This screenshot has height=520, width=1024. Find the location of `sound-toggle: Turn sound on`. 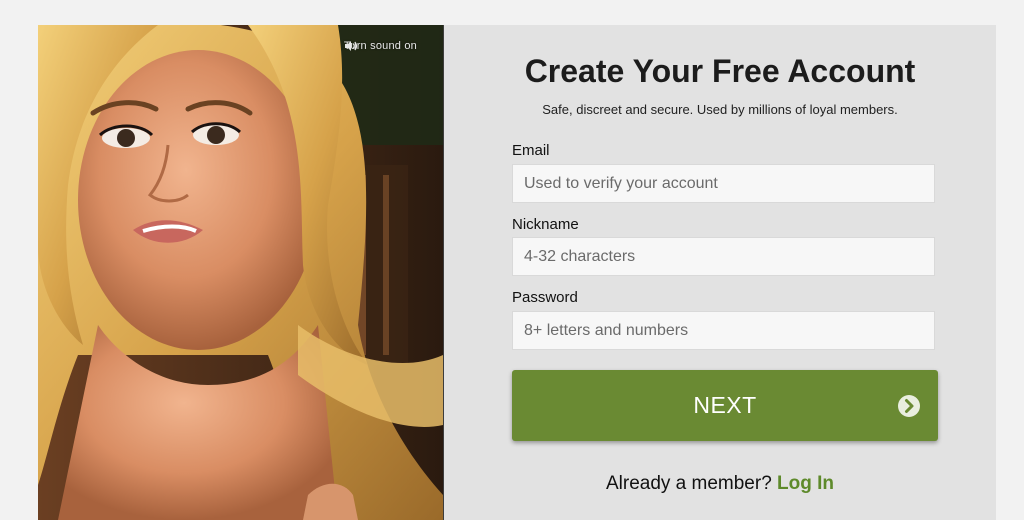

sound-toggle: Turn sound on is located at coordinates (389, 46).